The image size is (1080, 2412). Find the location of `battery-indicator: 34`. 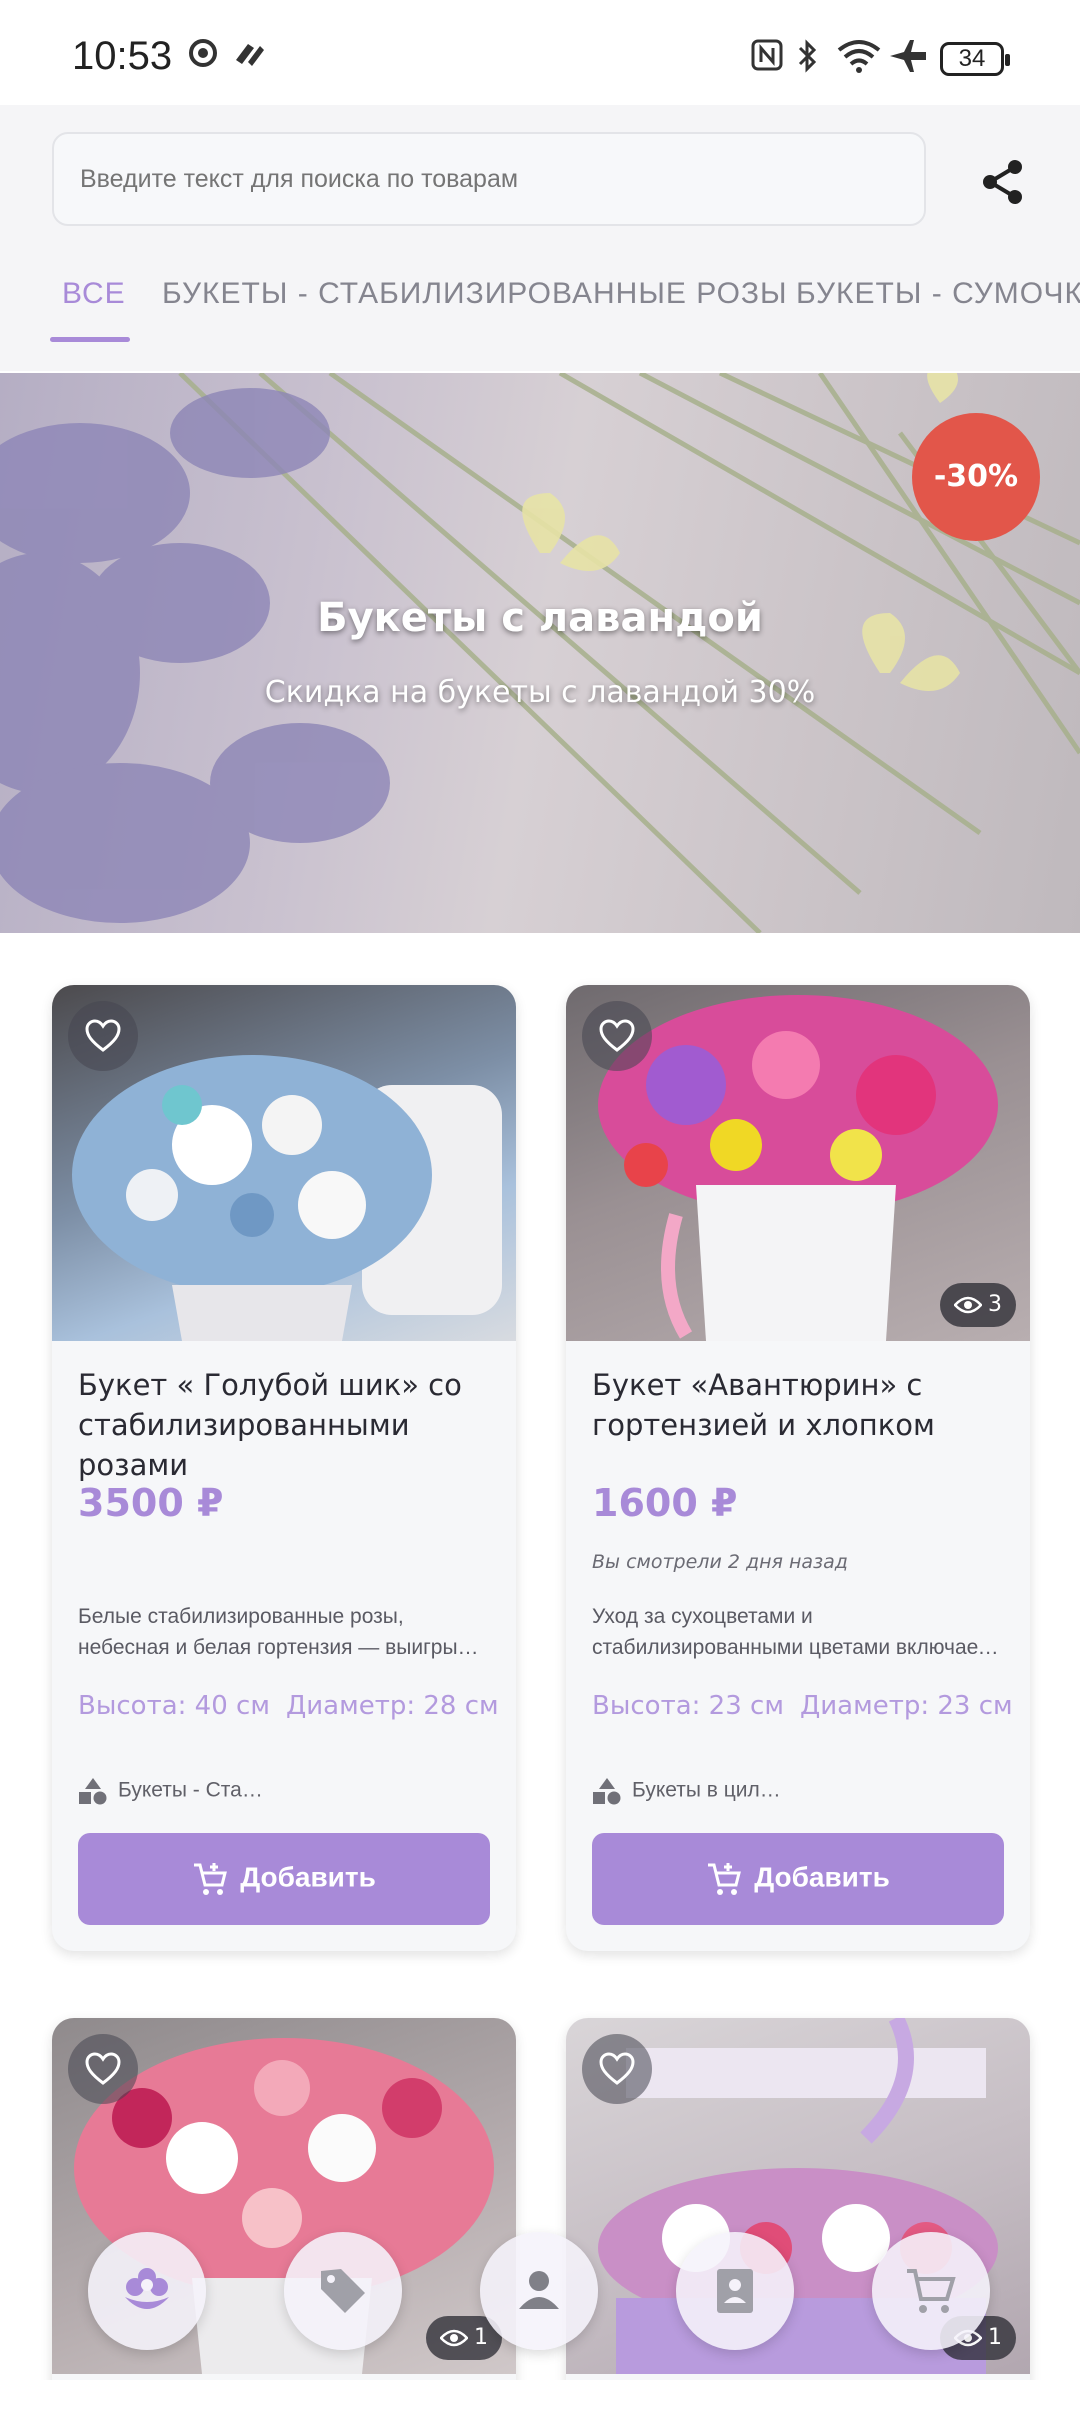

battery-indicator: 34 is located at coordinates (975, 59).